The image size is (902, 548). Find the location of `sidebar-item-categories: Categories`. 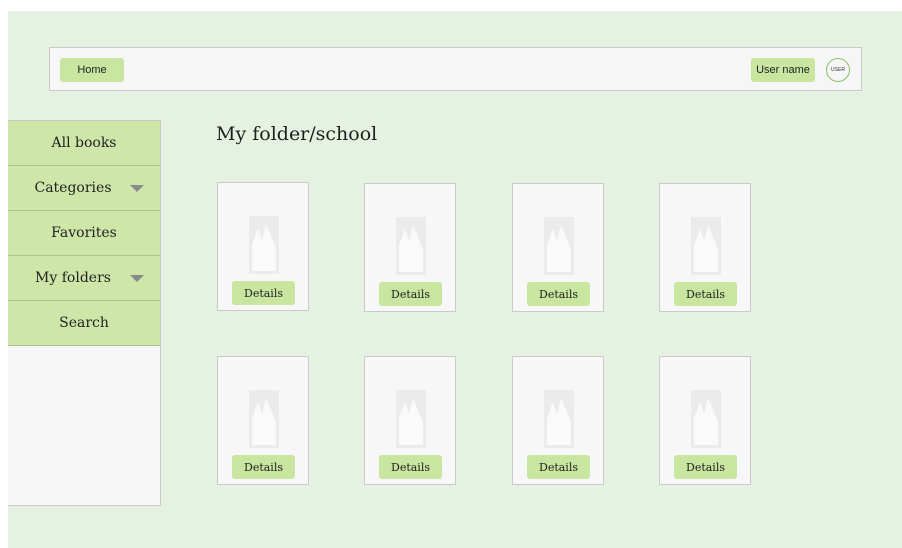

sidebar-item-categories: Categories is located at coordinates (84, 188).